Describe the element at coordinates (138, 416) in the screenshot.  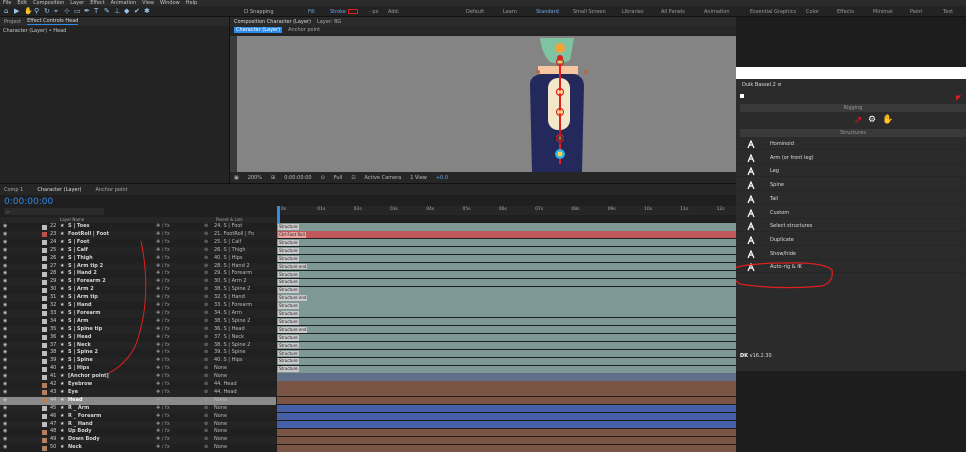
I see `layer-row: ◉ 46 ★ R _ Forearm ✚ ∕ fx ⊚ None` at that location.